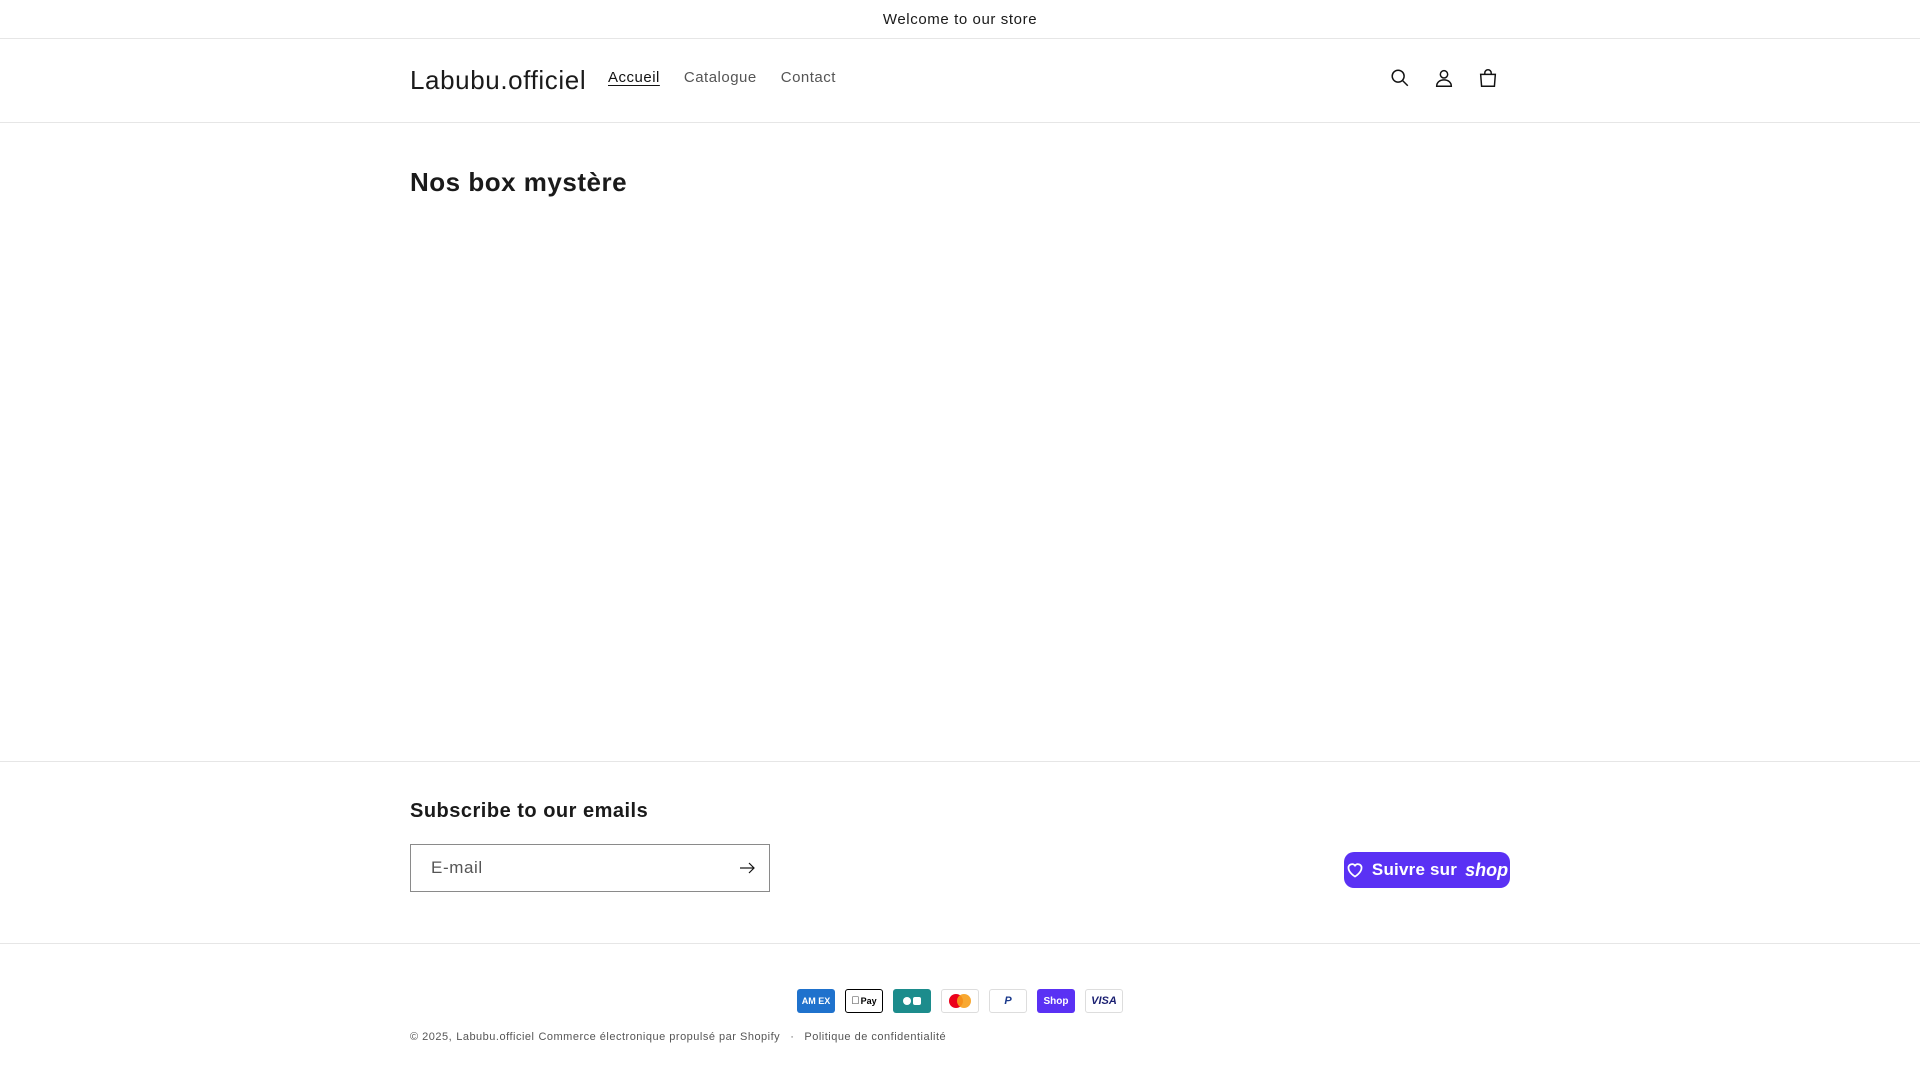 The height and width of the screenshot is (1080, 1920). Describe the element at coordinates (912, 1001) in the screenshot. I see `cartes-bancaires-icon` at that location.